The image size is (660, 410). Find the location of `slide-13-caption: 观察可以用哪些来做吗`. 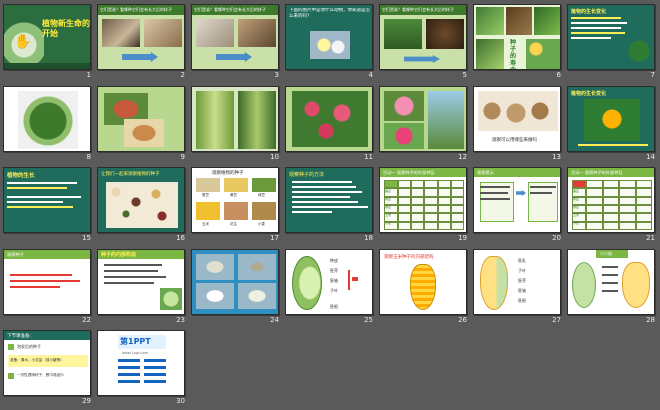

slide-13-caption: 观察可以用哪些来做吗 is located at coordinates (514, 140).